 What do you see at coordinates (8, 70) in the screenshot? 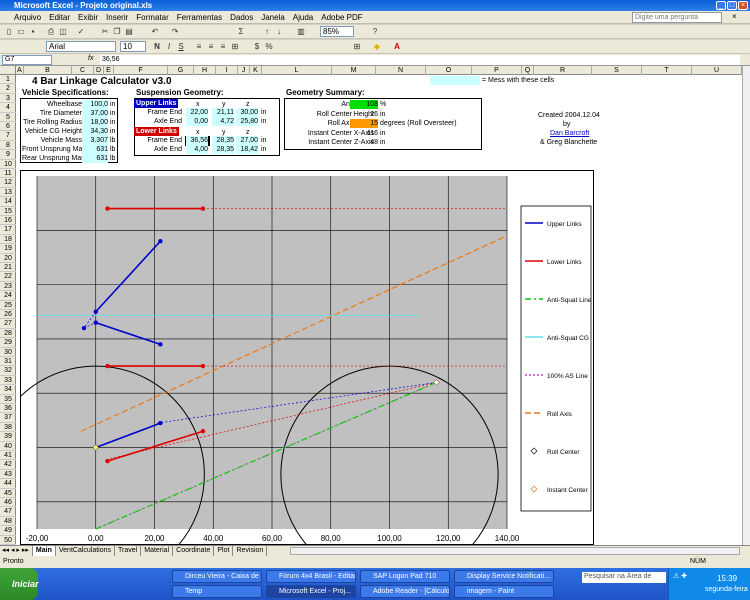
I see `select-all-corner` at bounding box center [8, 70].